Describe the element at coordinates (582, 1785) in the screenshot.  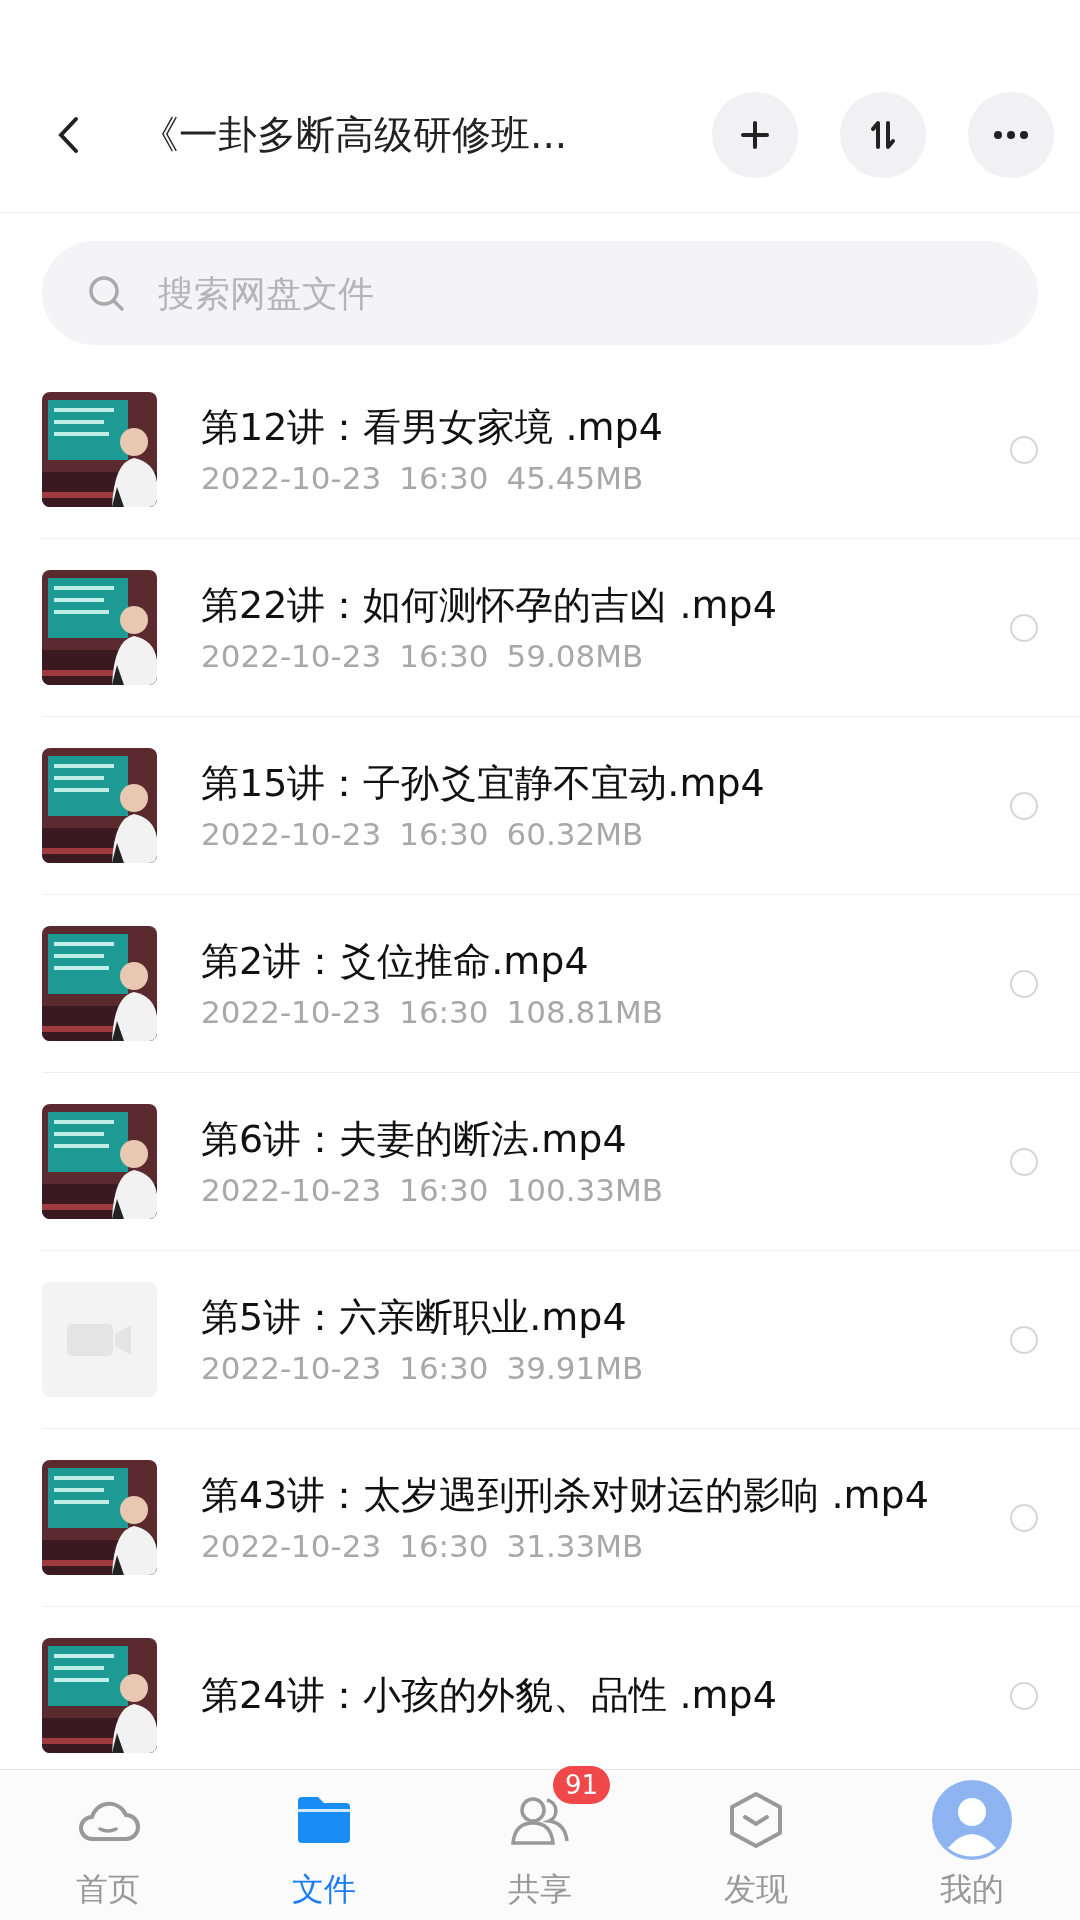
I see `notification-badge: 91` at that location.